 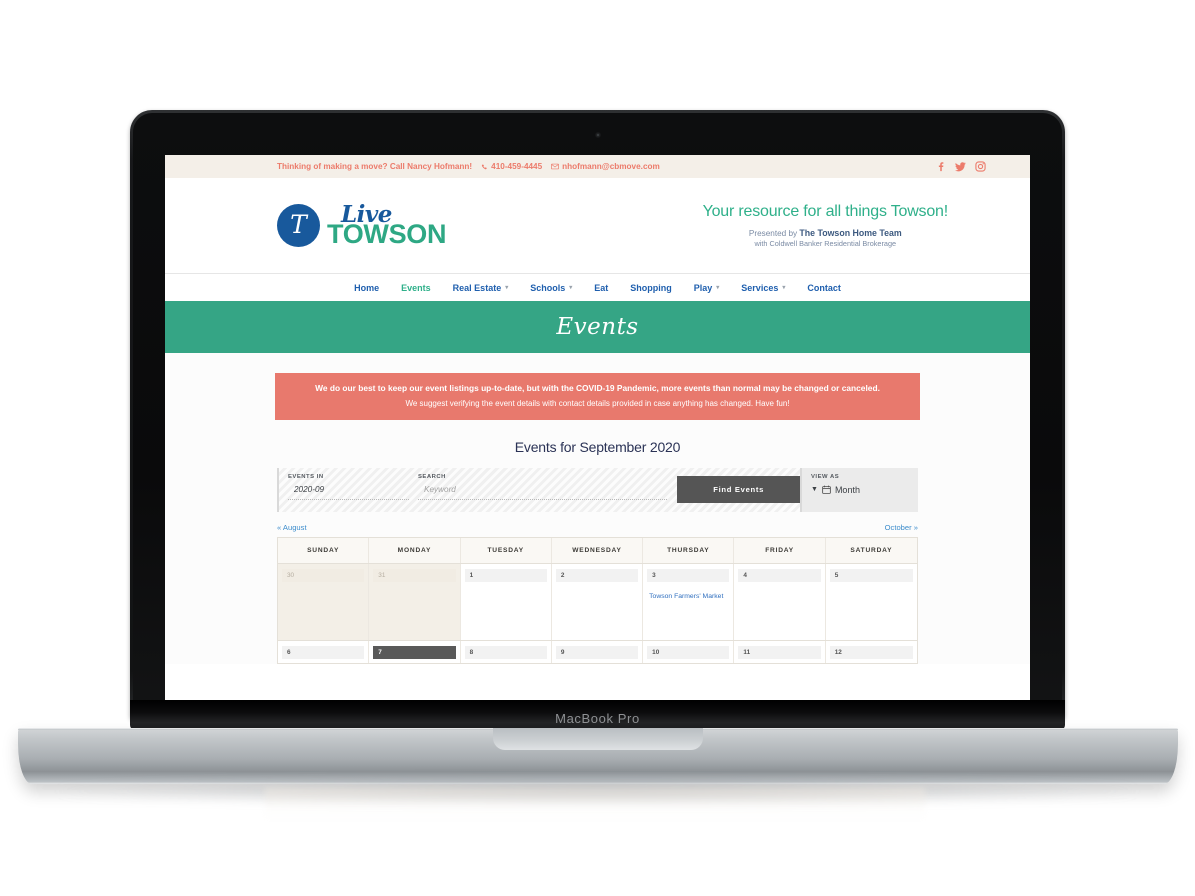 What do you see at coordinates (871, 550) in the screenshot?
I see `calendar-header-saturday: SATURDAY` at bounding box center [871, 550].